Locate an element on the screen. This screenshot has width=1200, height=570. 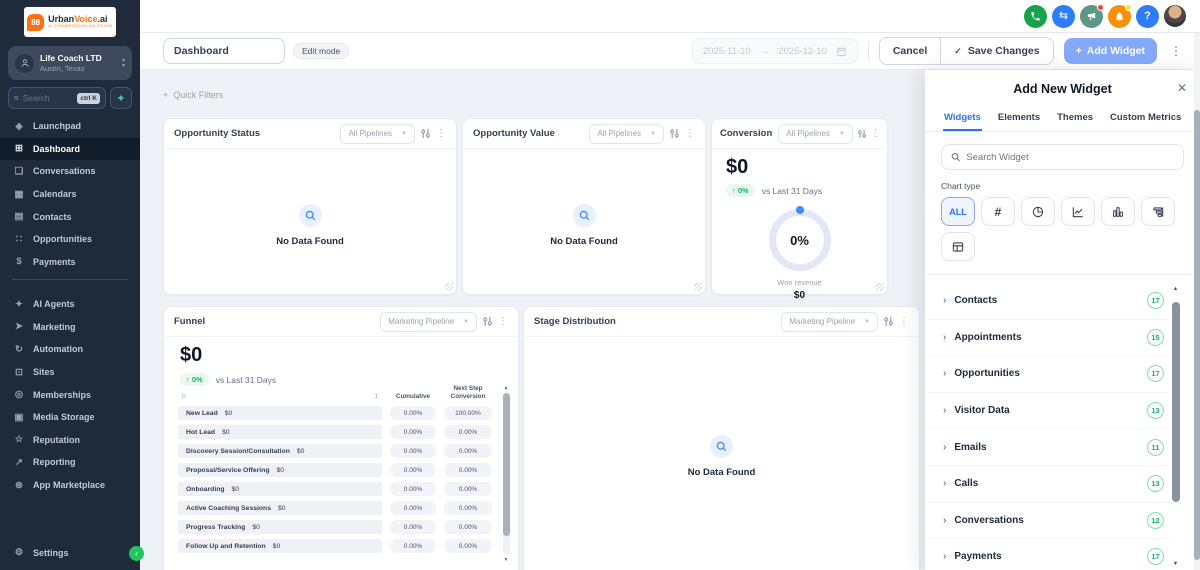
sidebar-collapse-button: ‹ is located at coordinates (136, 553).